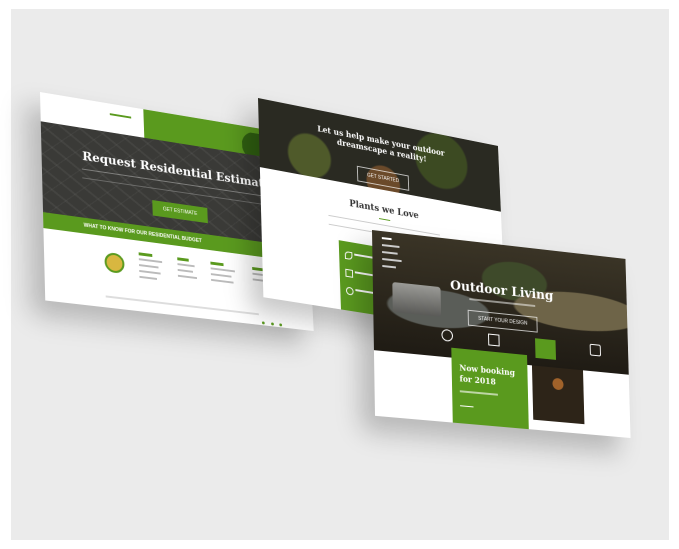 This screenshot has height=549, width=679. I want to click on left-logo, so click(121, 119).